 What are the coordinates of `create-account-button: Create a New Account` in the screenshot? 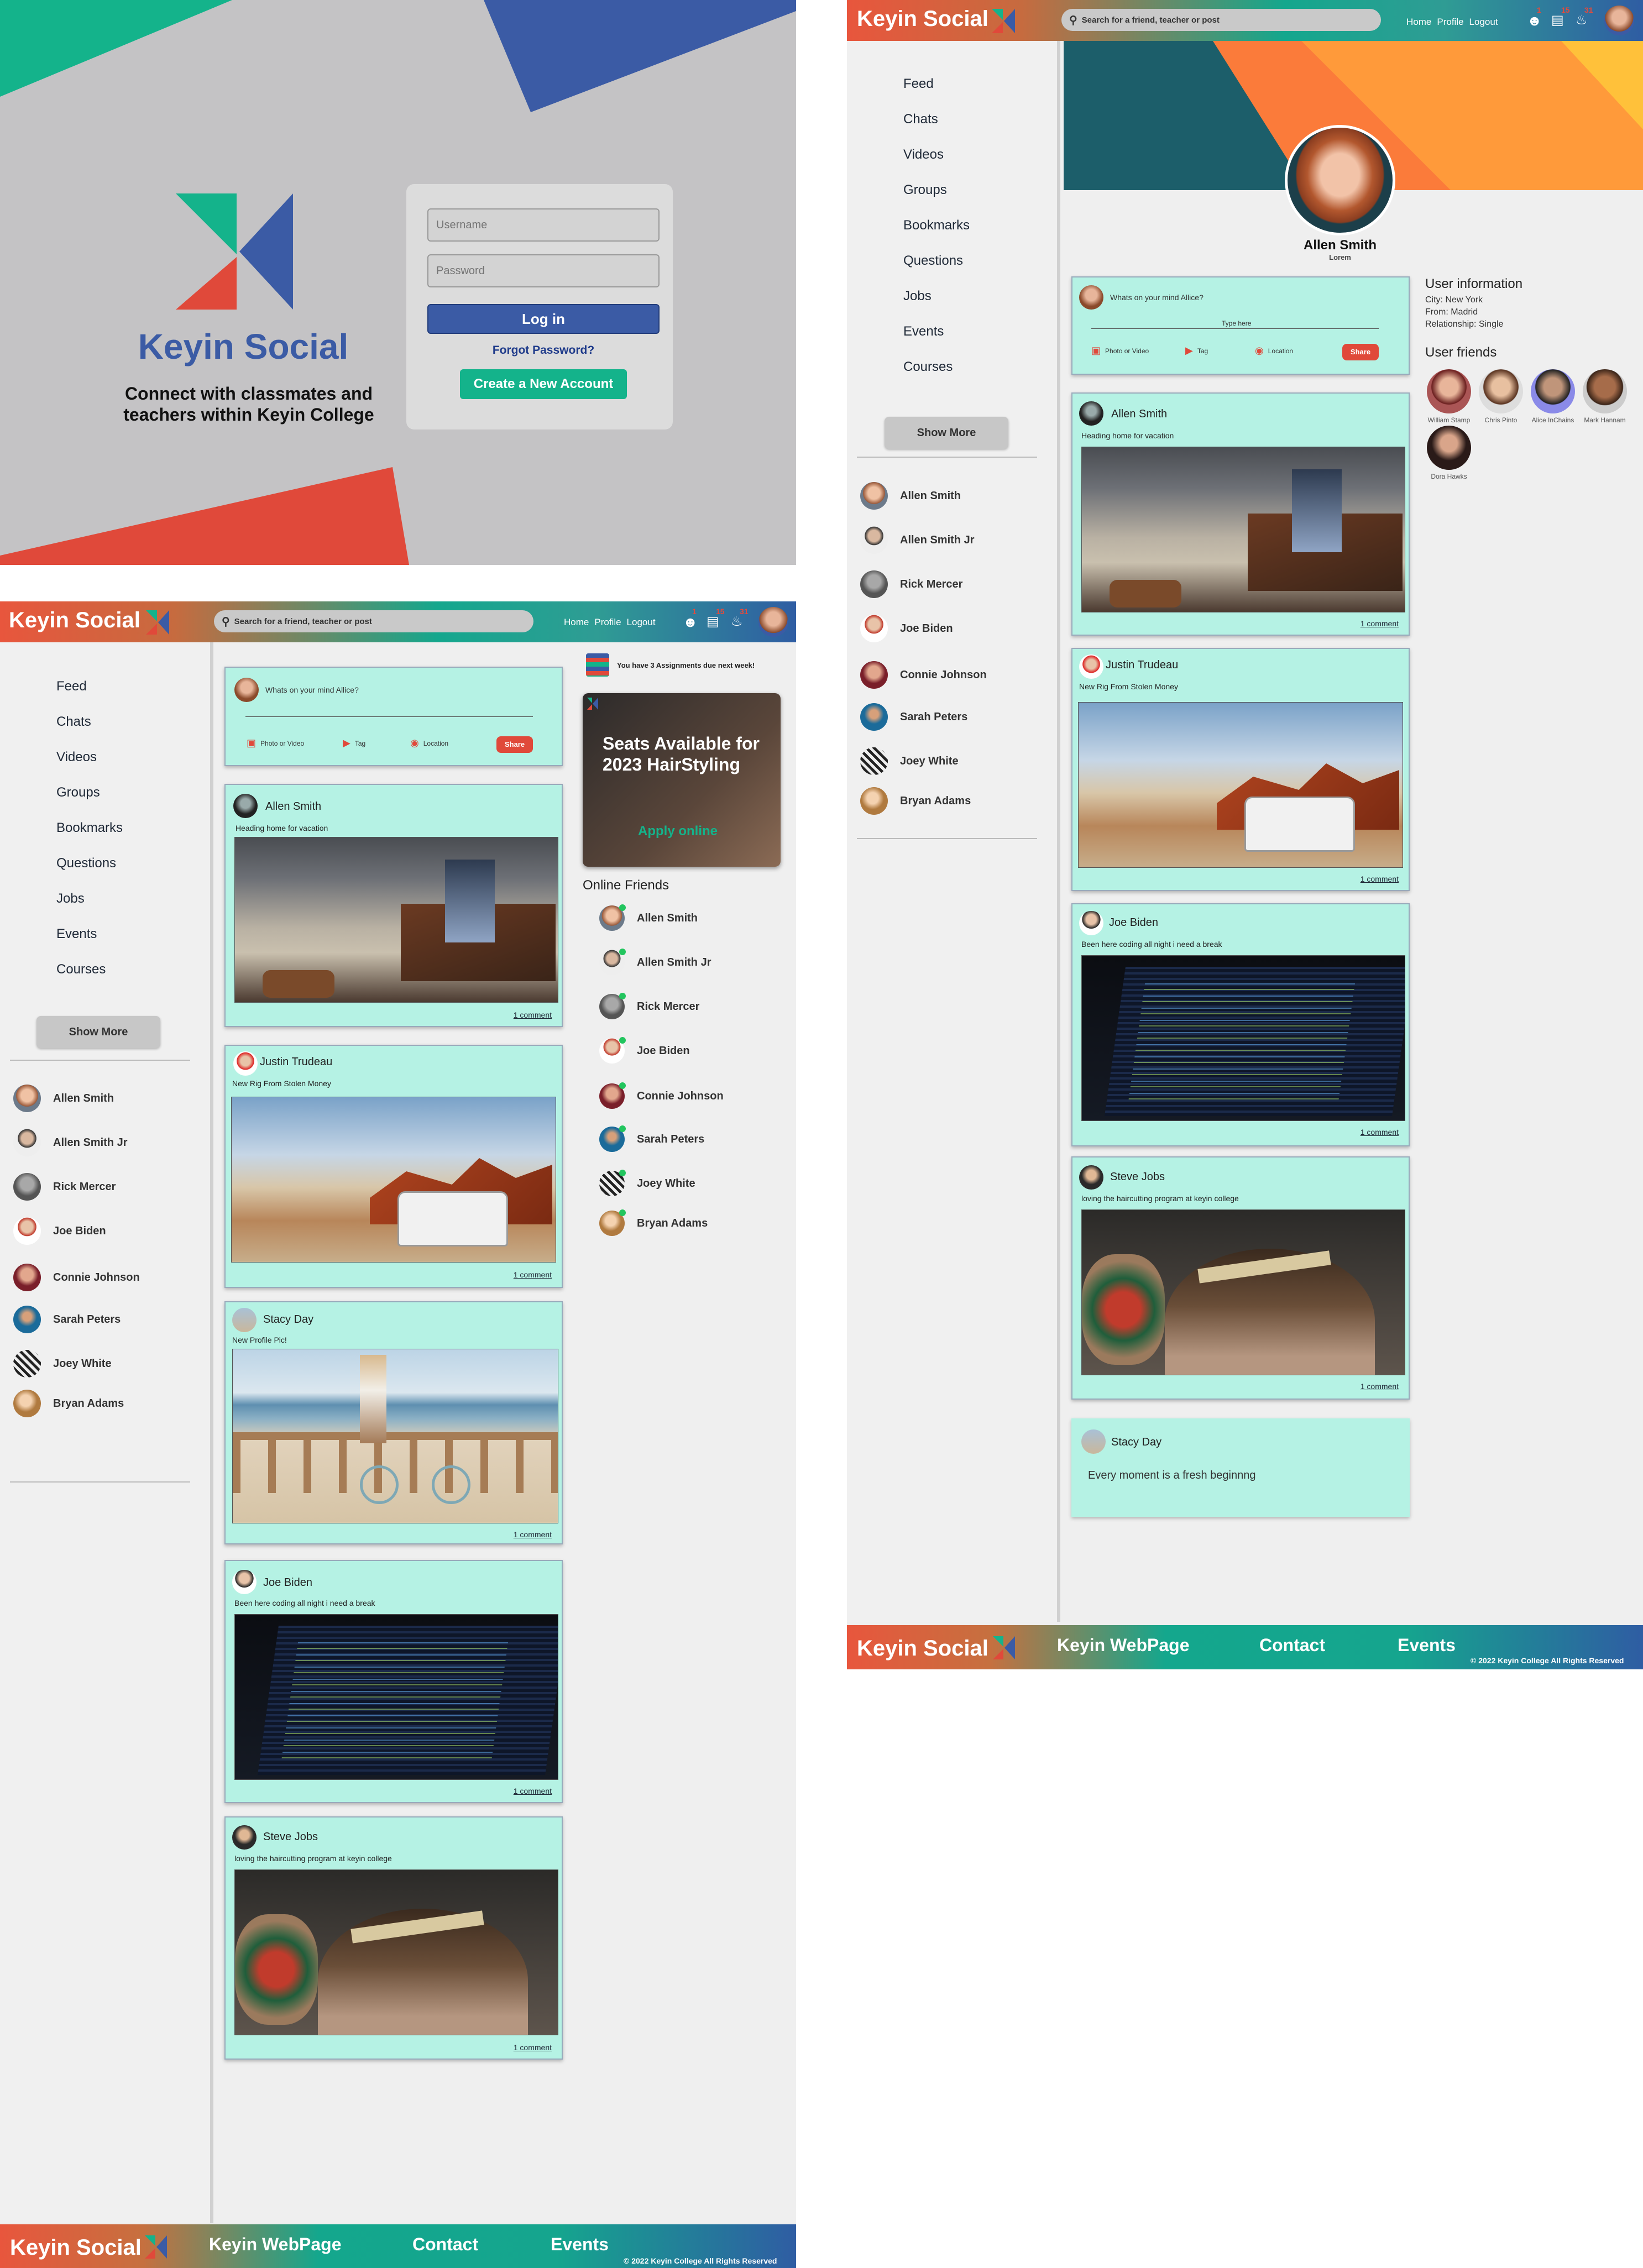 It's located at (543, 384).